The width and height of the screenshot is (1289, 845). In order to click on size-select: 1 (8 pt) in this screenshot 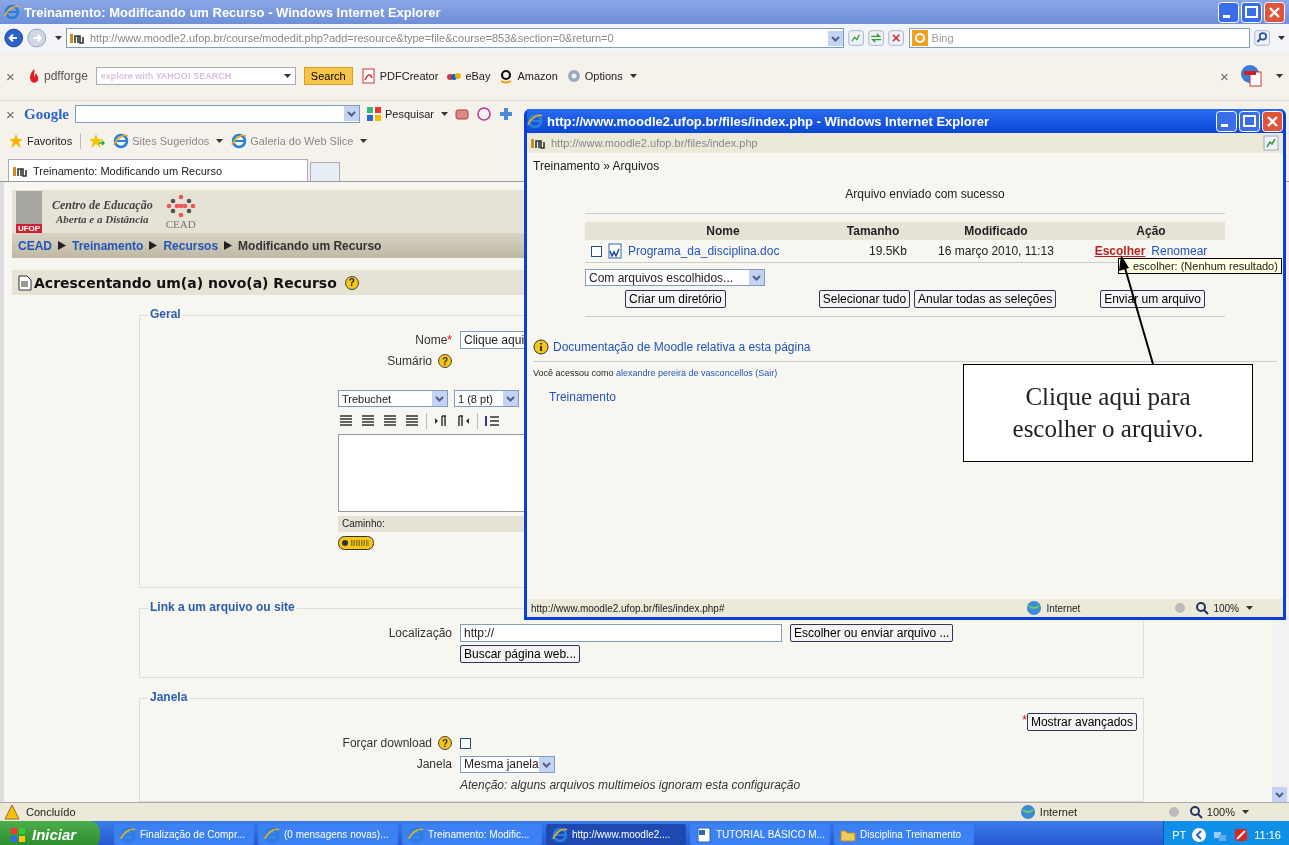, I will do `click(486, 399)`.